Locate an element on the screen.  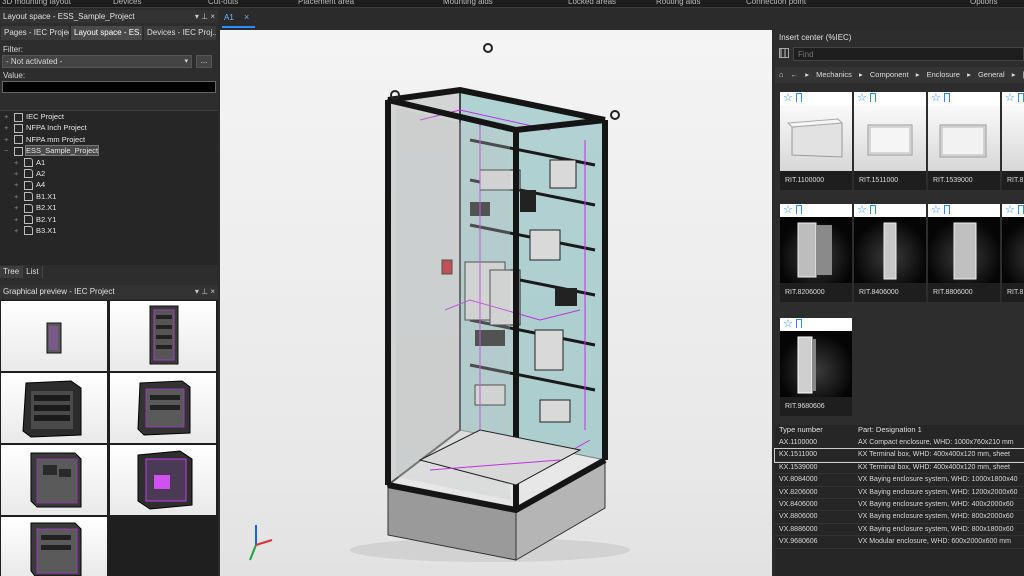
tree-item-a1: + A1 is located at coordinates (109, 162).